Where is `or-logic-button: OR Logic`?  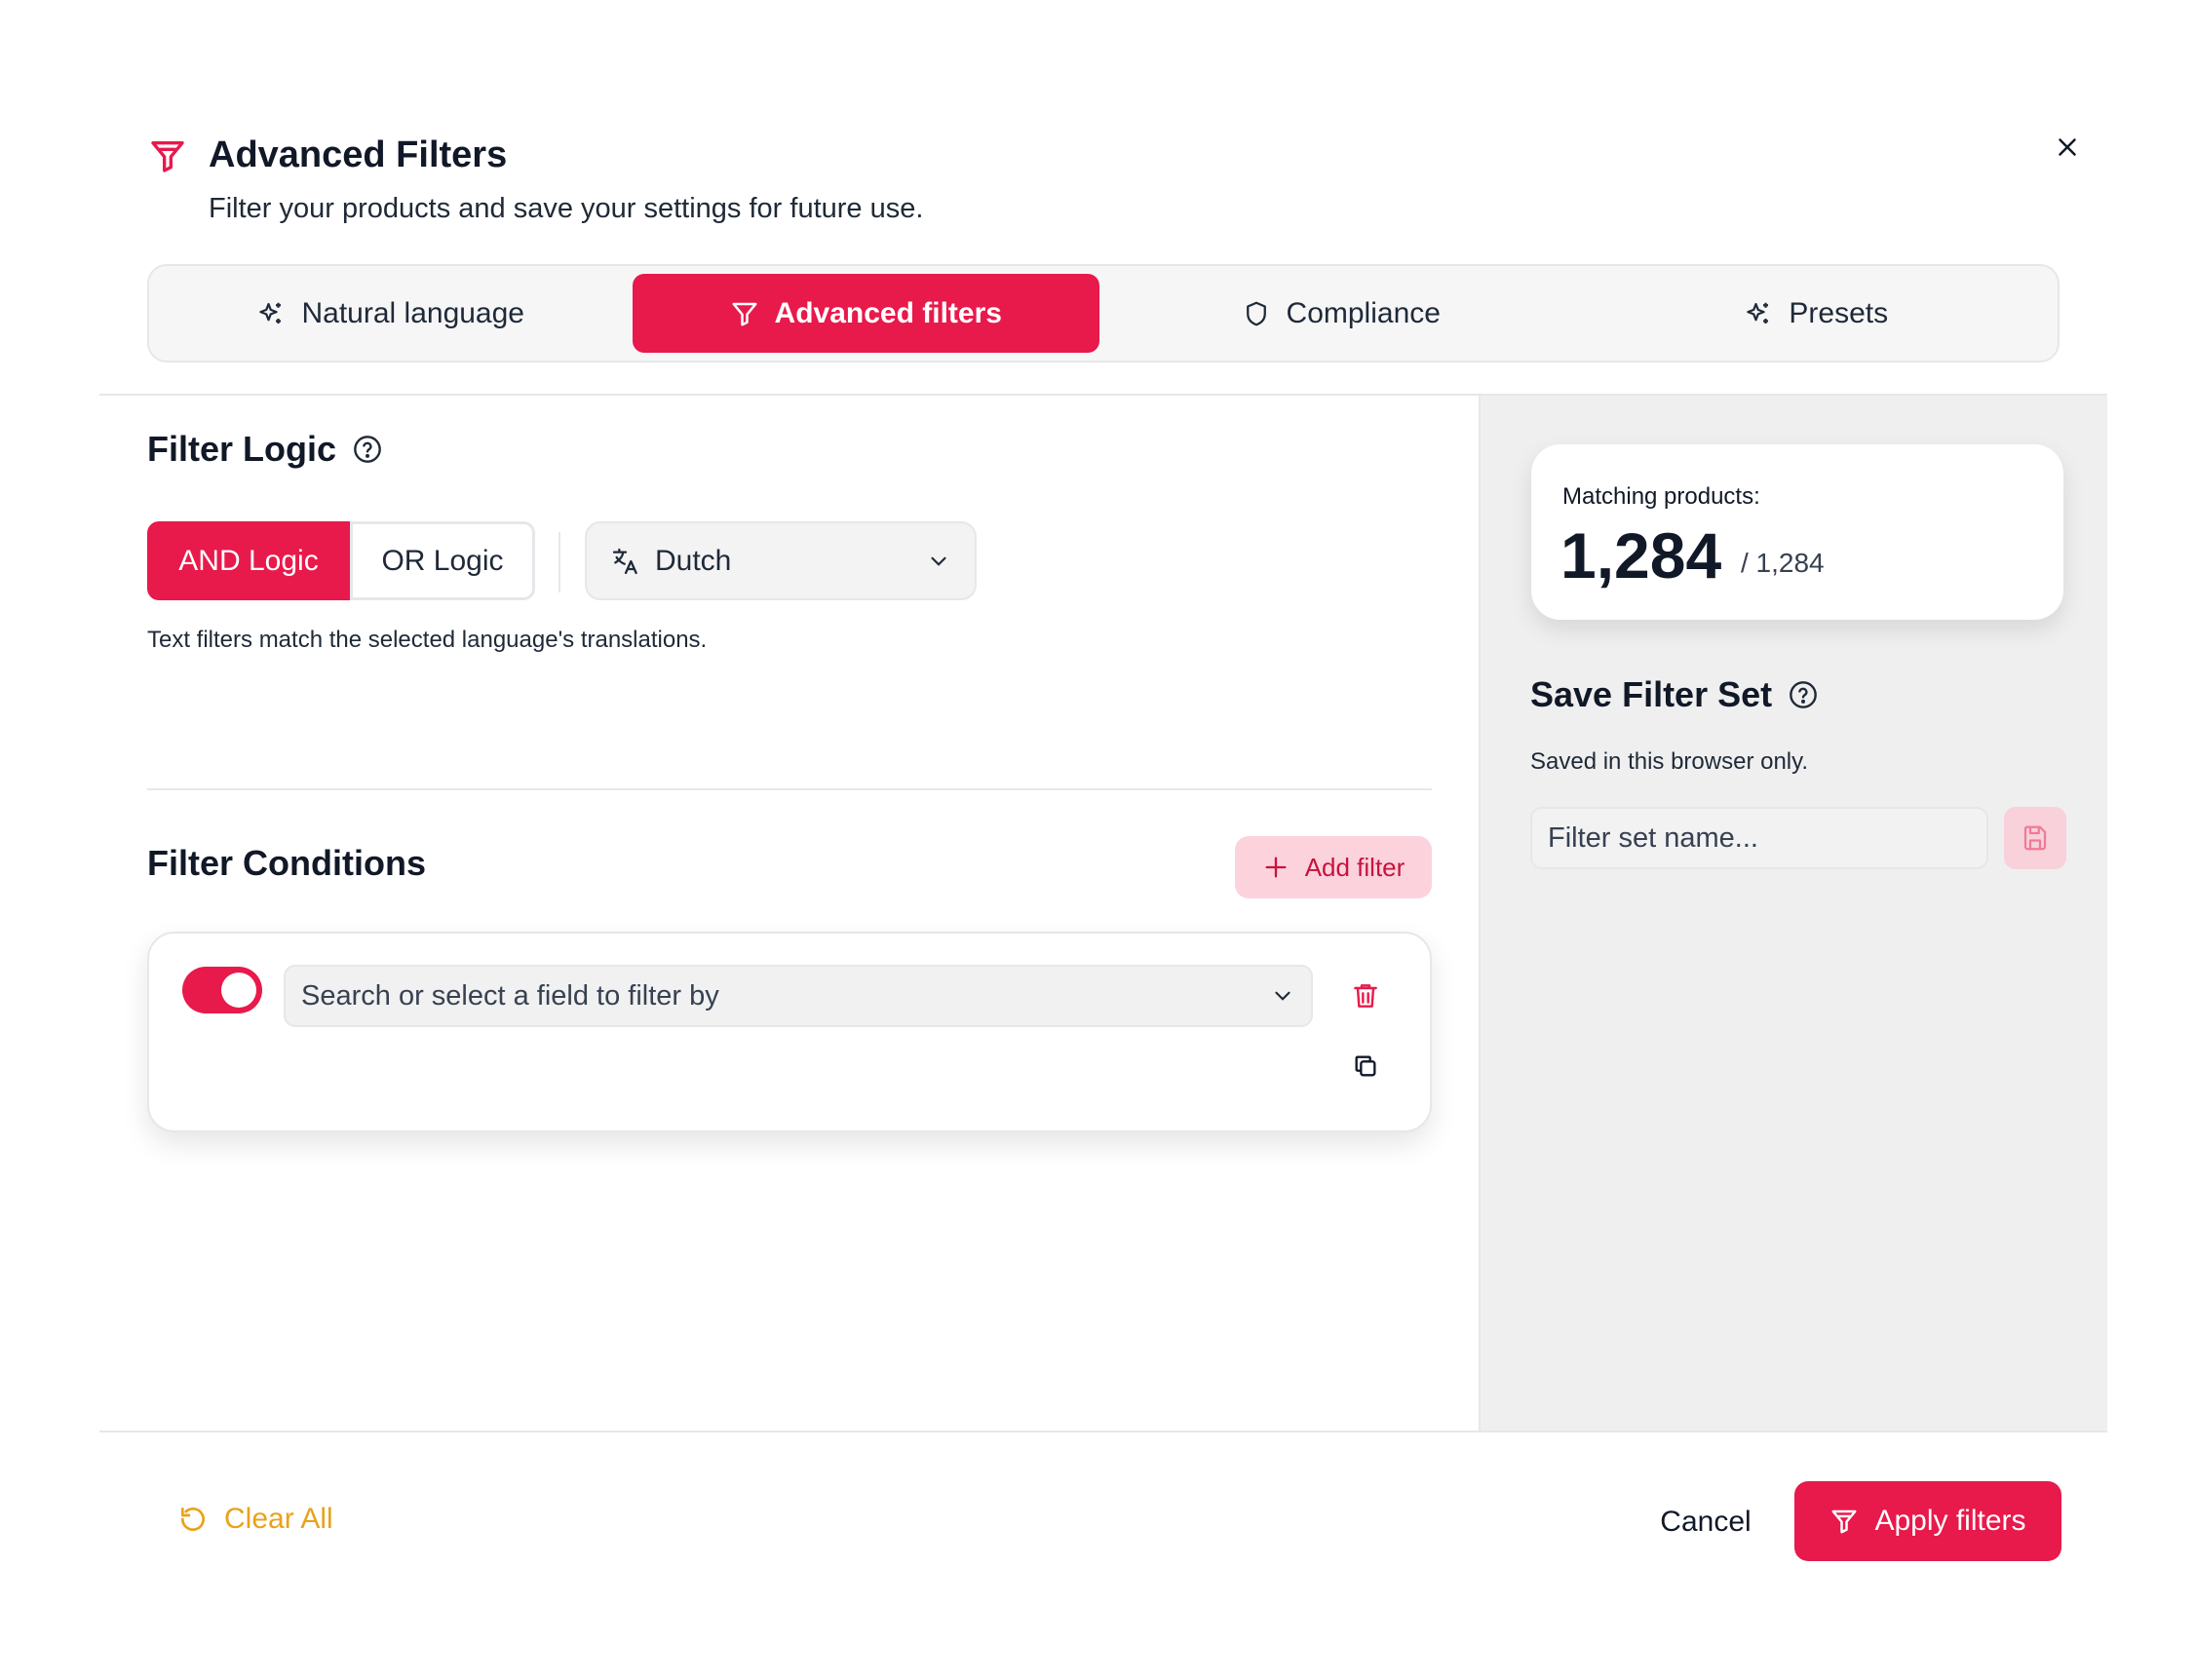 or-logic-button: OR Logic is located at coordinates (442, 560).